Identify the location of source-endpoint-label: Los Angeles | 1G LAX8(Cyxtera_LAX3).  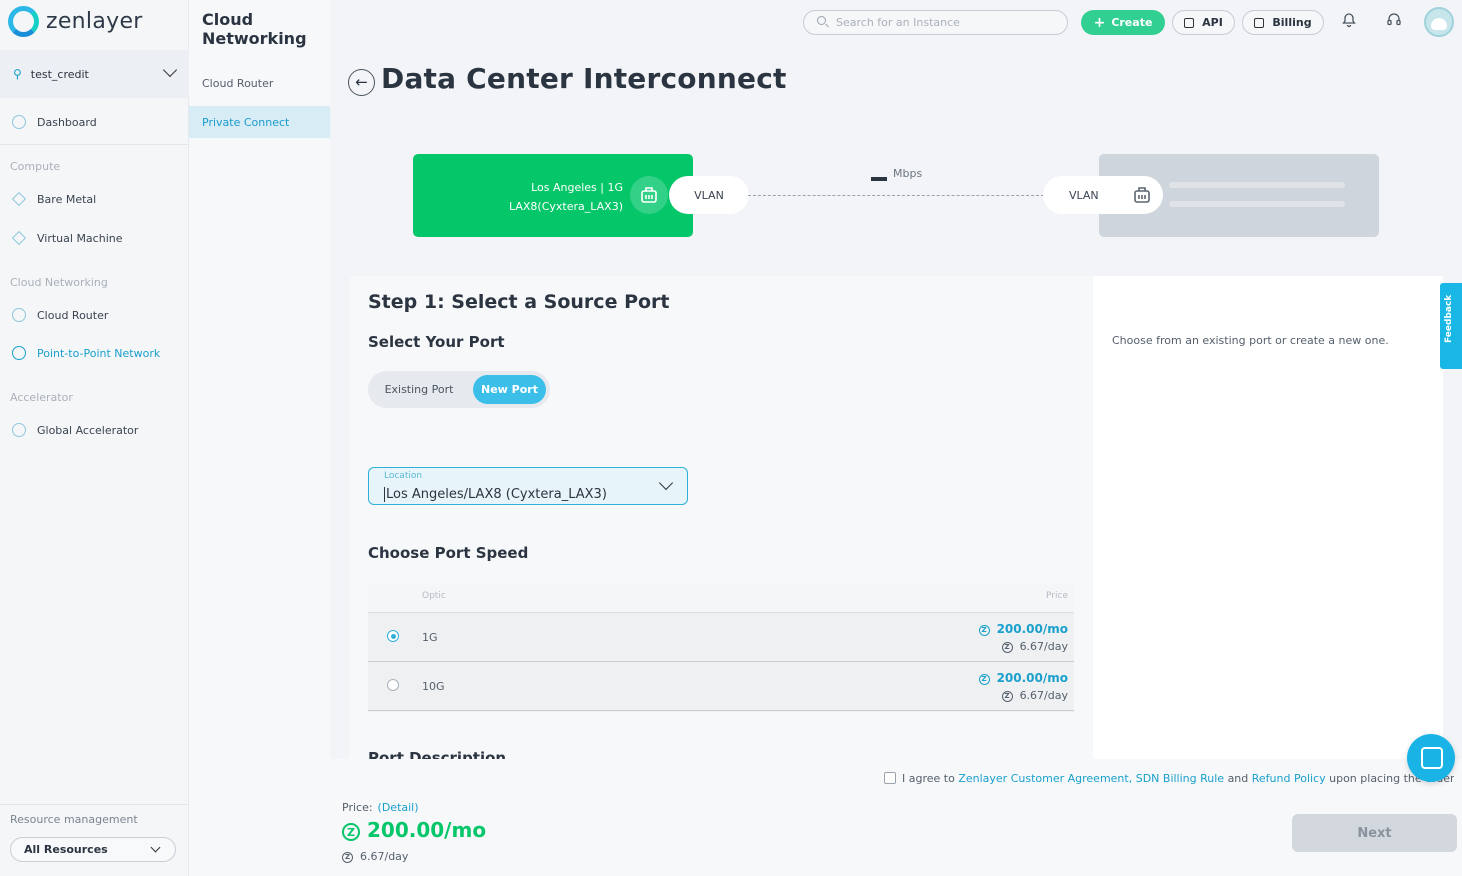
(566, 197).